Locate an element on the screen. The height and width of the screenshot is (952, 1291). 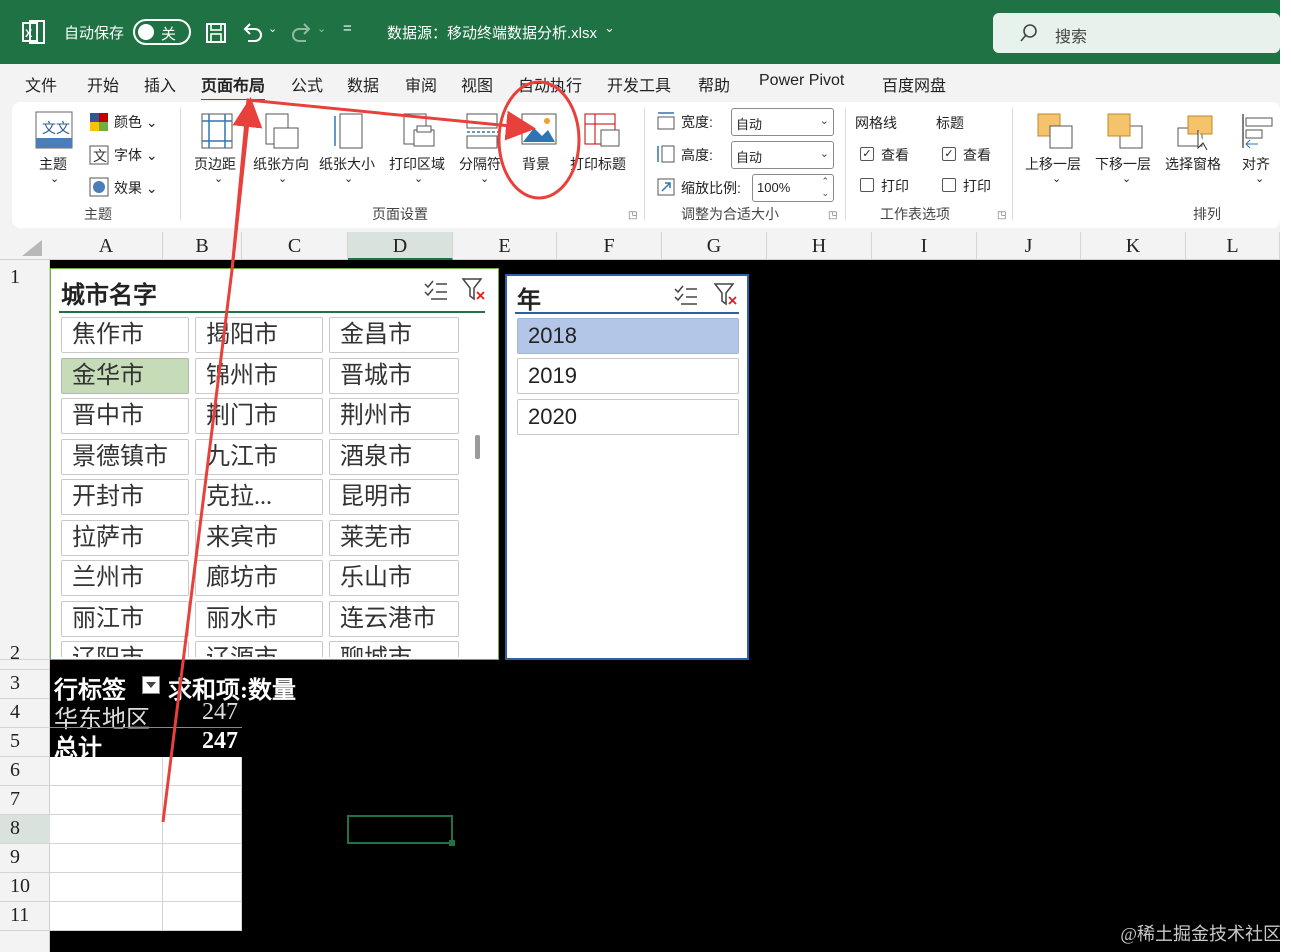
annotation-arrow-to-background is located at coordinates (383, 184).